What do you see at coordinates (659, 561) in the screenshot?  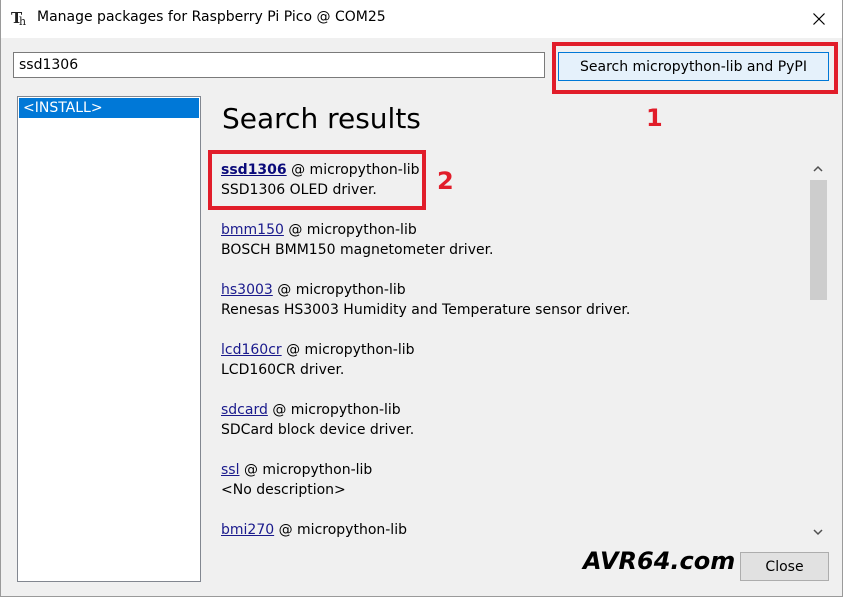 I see `watermark: AVR64.com` at bounding box center [659, 561].